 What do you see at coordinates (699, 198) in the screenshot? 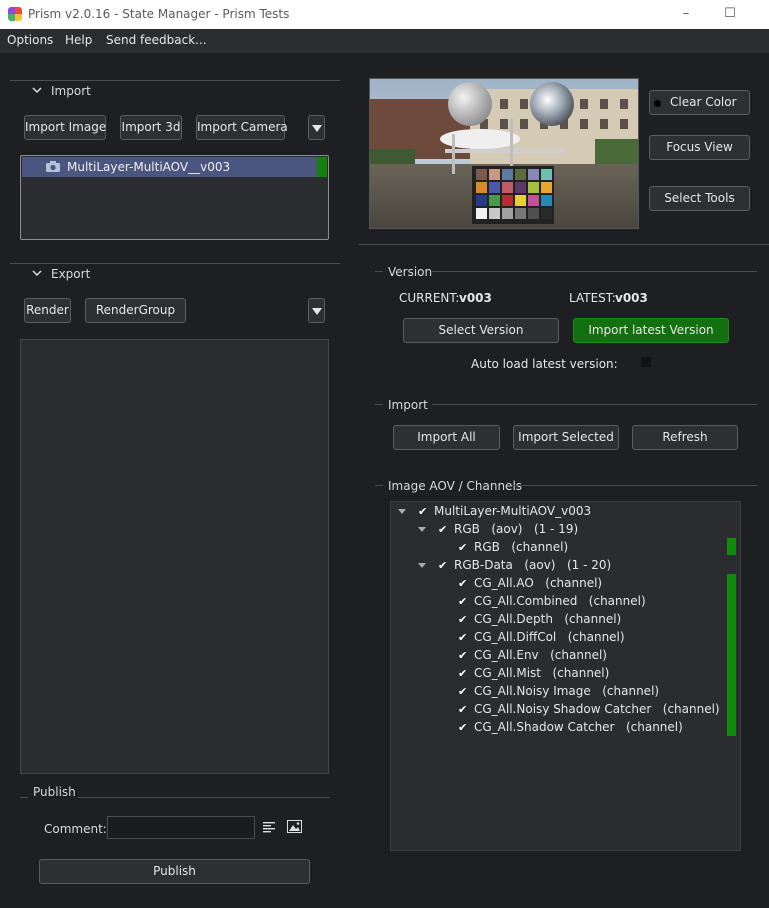
I see `select-tools-button: Select Tools` at bounding box center [699, 198].